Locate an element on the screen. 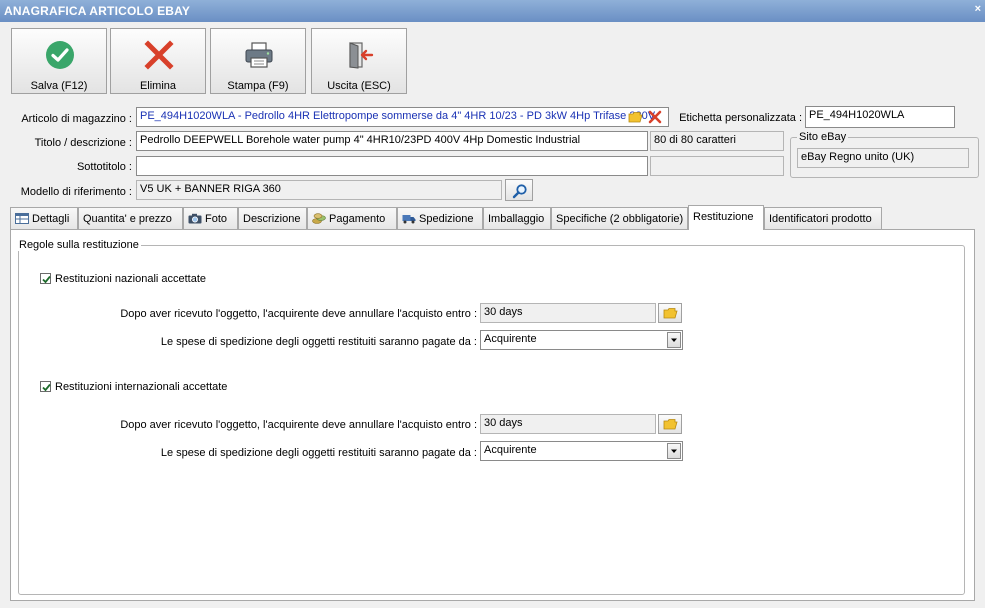 The height and width of the screenshot is (608, 985). tab-foto: Foto is located at coordinates (210, 218).